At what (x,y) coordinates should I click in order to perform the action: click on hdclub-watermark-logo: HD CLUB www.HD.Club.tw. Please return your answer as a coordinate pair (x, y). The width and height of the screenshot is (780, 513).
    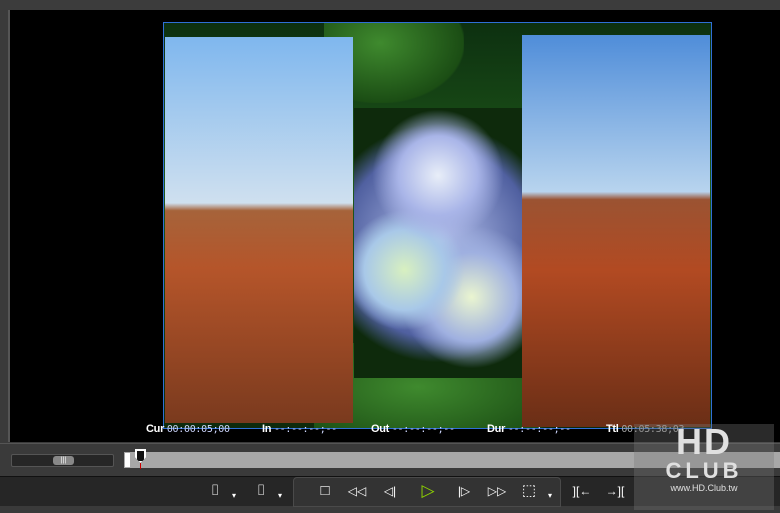
    Looking at the image, I should click on (704, 467).